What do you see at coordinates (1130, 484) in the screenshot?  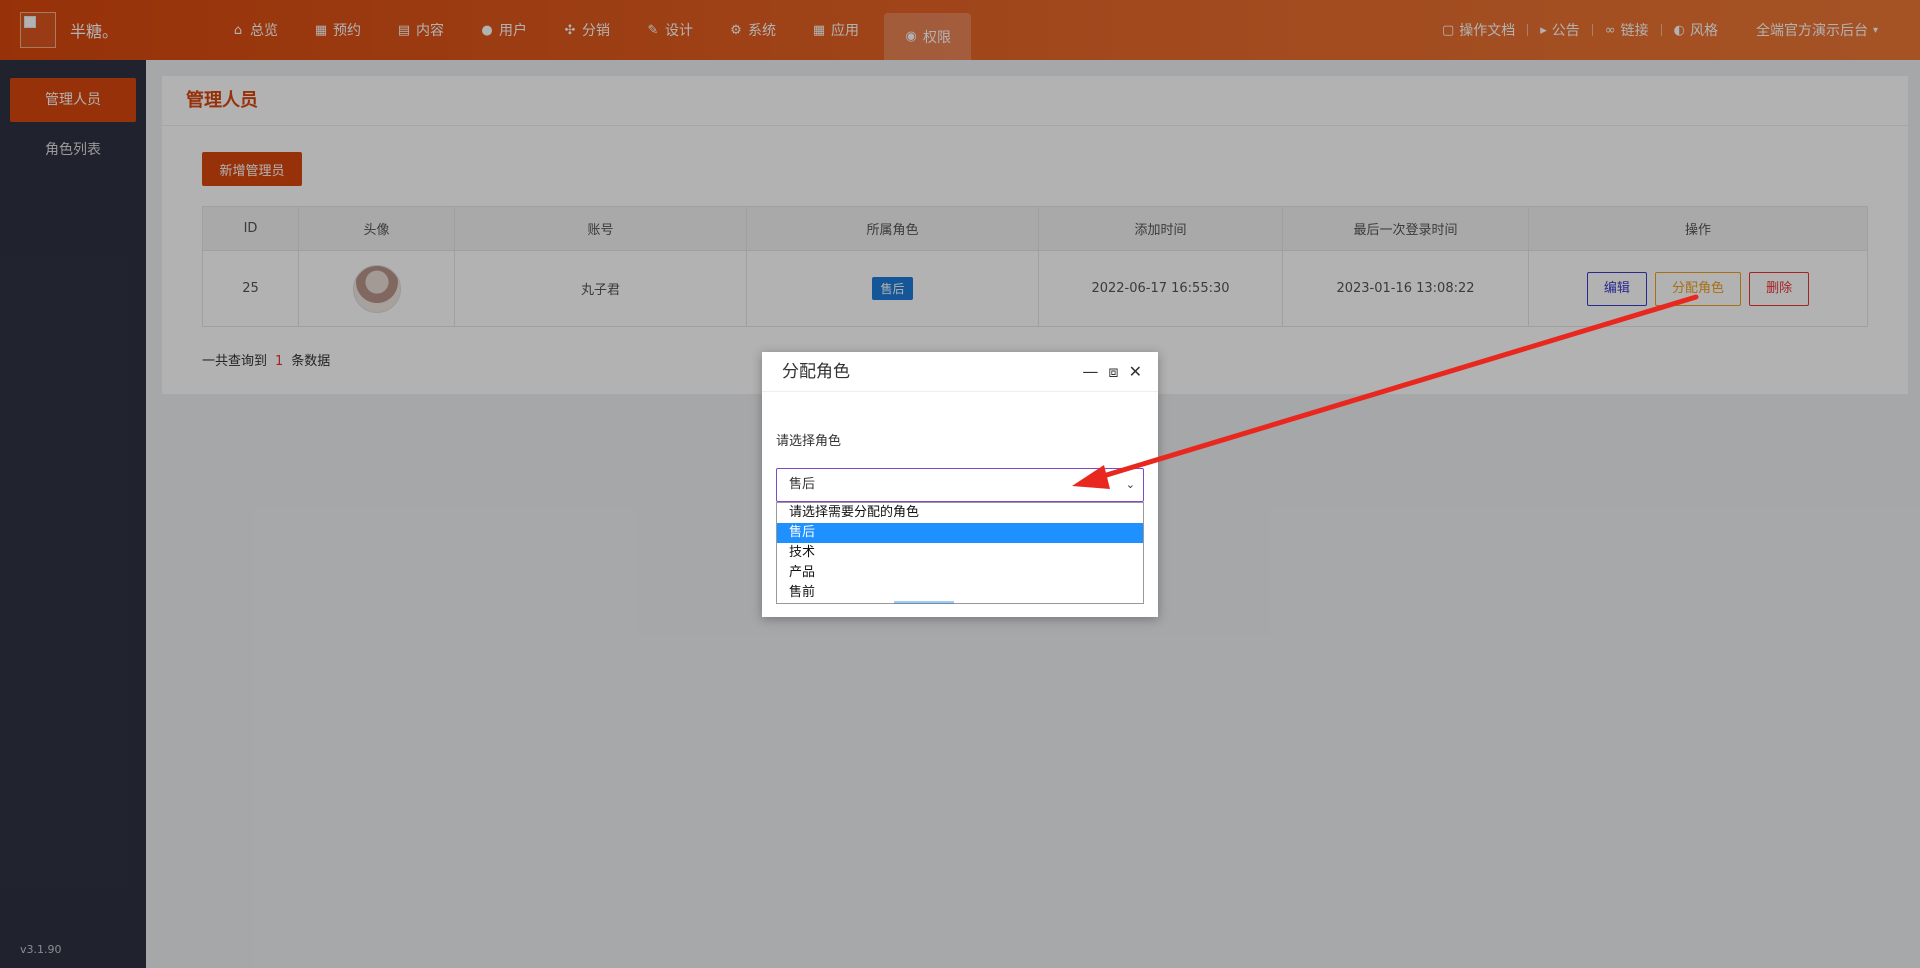 I see `chevron-down-icon: ⌄` at bounding box center [1130, 484].